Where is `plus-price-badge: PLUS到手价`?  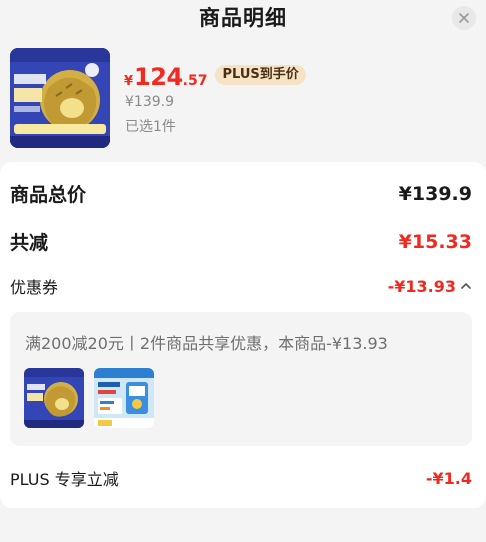 plus-price-badge: PLUS到手价 is located at coordinates (260, 75).